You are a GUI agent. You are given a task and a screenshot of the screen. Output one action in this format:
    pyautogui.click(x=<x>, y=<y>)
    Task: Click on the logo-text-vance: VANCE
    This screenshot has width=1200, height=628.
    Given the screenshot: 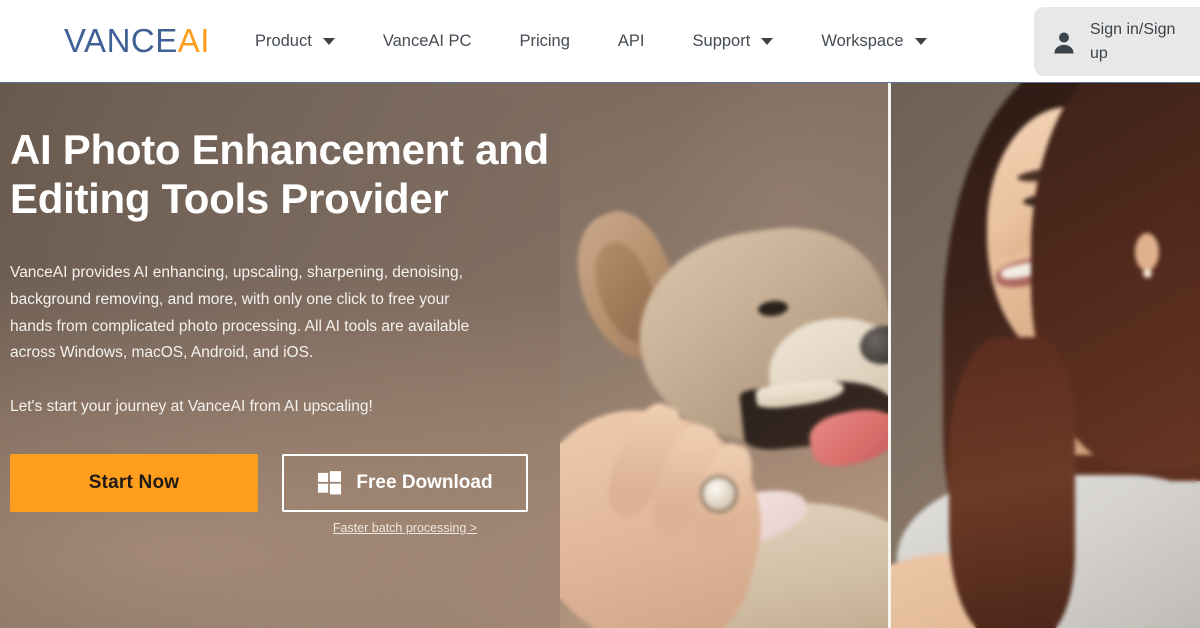 What is the action you would take?
    pyautogui.click(x=121, y=40)
    